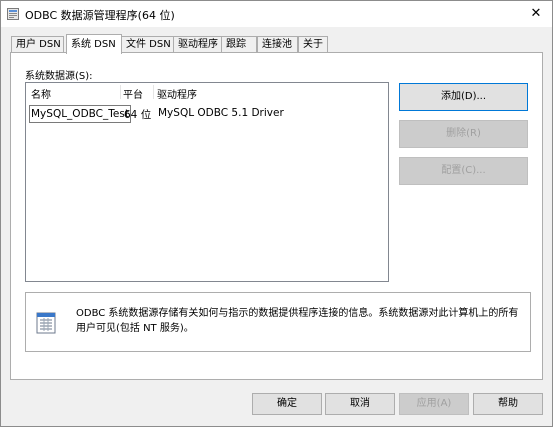  What do you see at coordinates (80, 114) in the screenshot?
I see `dsn-name-cell: MySQL_ODBC_Test` at bounding box center [80, 114].